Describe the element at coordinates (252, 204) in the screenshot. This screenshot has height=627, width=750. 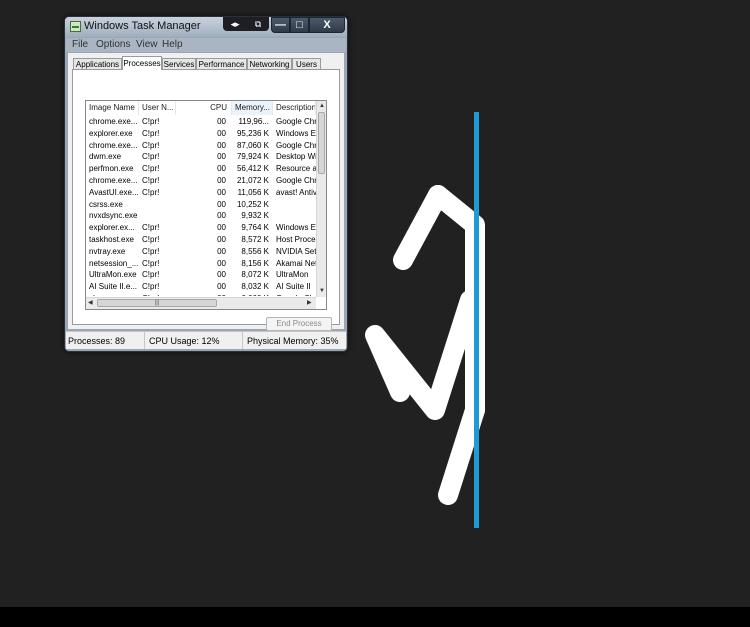
I see `process-memory: 10,252 K` at that location.